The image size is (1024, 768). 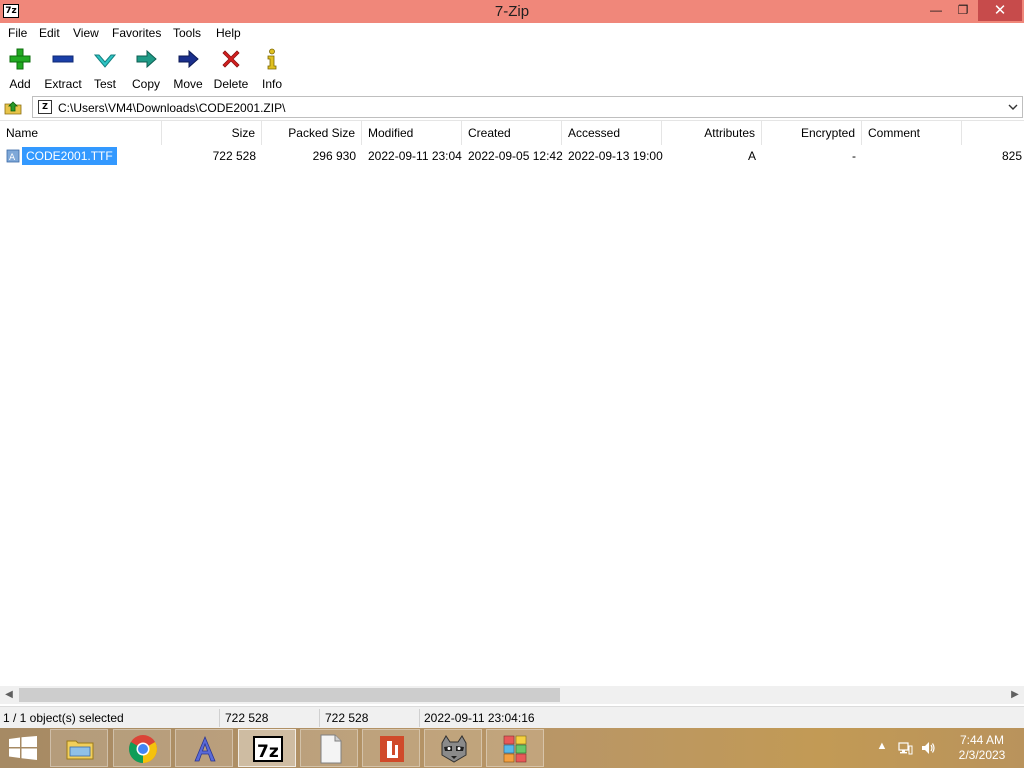 I want to click on move-button: Move, so click(x=188, y=70).